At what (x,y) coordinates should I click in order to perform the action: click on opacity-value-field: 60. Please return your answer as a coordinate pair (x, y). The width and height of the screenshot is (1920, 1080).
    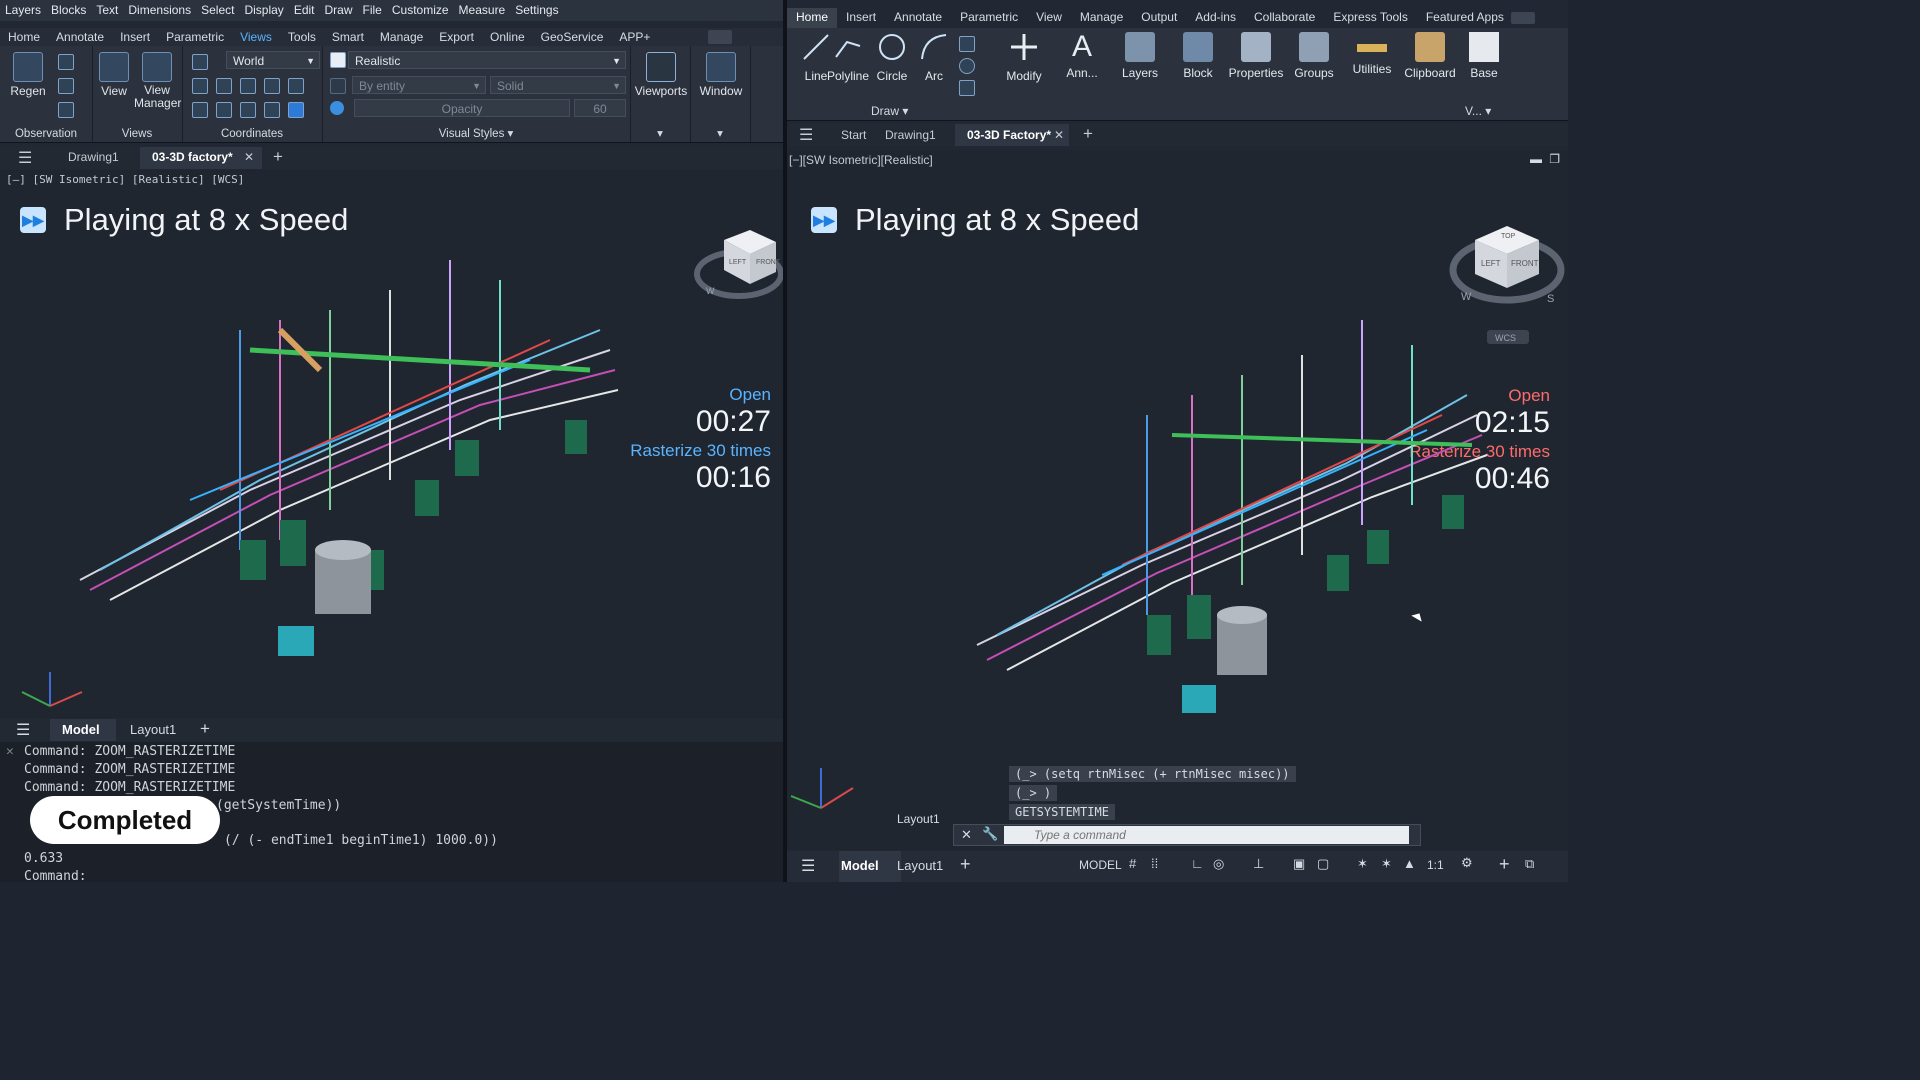
    Looking at the image, I should click on (600, 108).